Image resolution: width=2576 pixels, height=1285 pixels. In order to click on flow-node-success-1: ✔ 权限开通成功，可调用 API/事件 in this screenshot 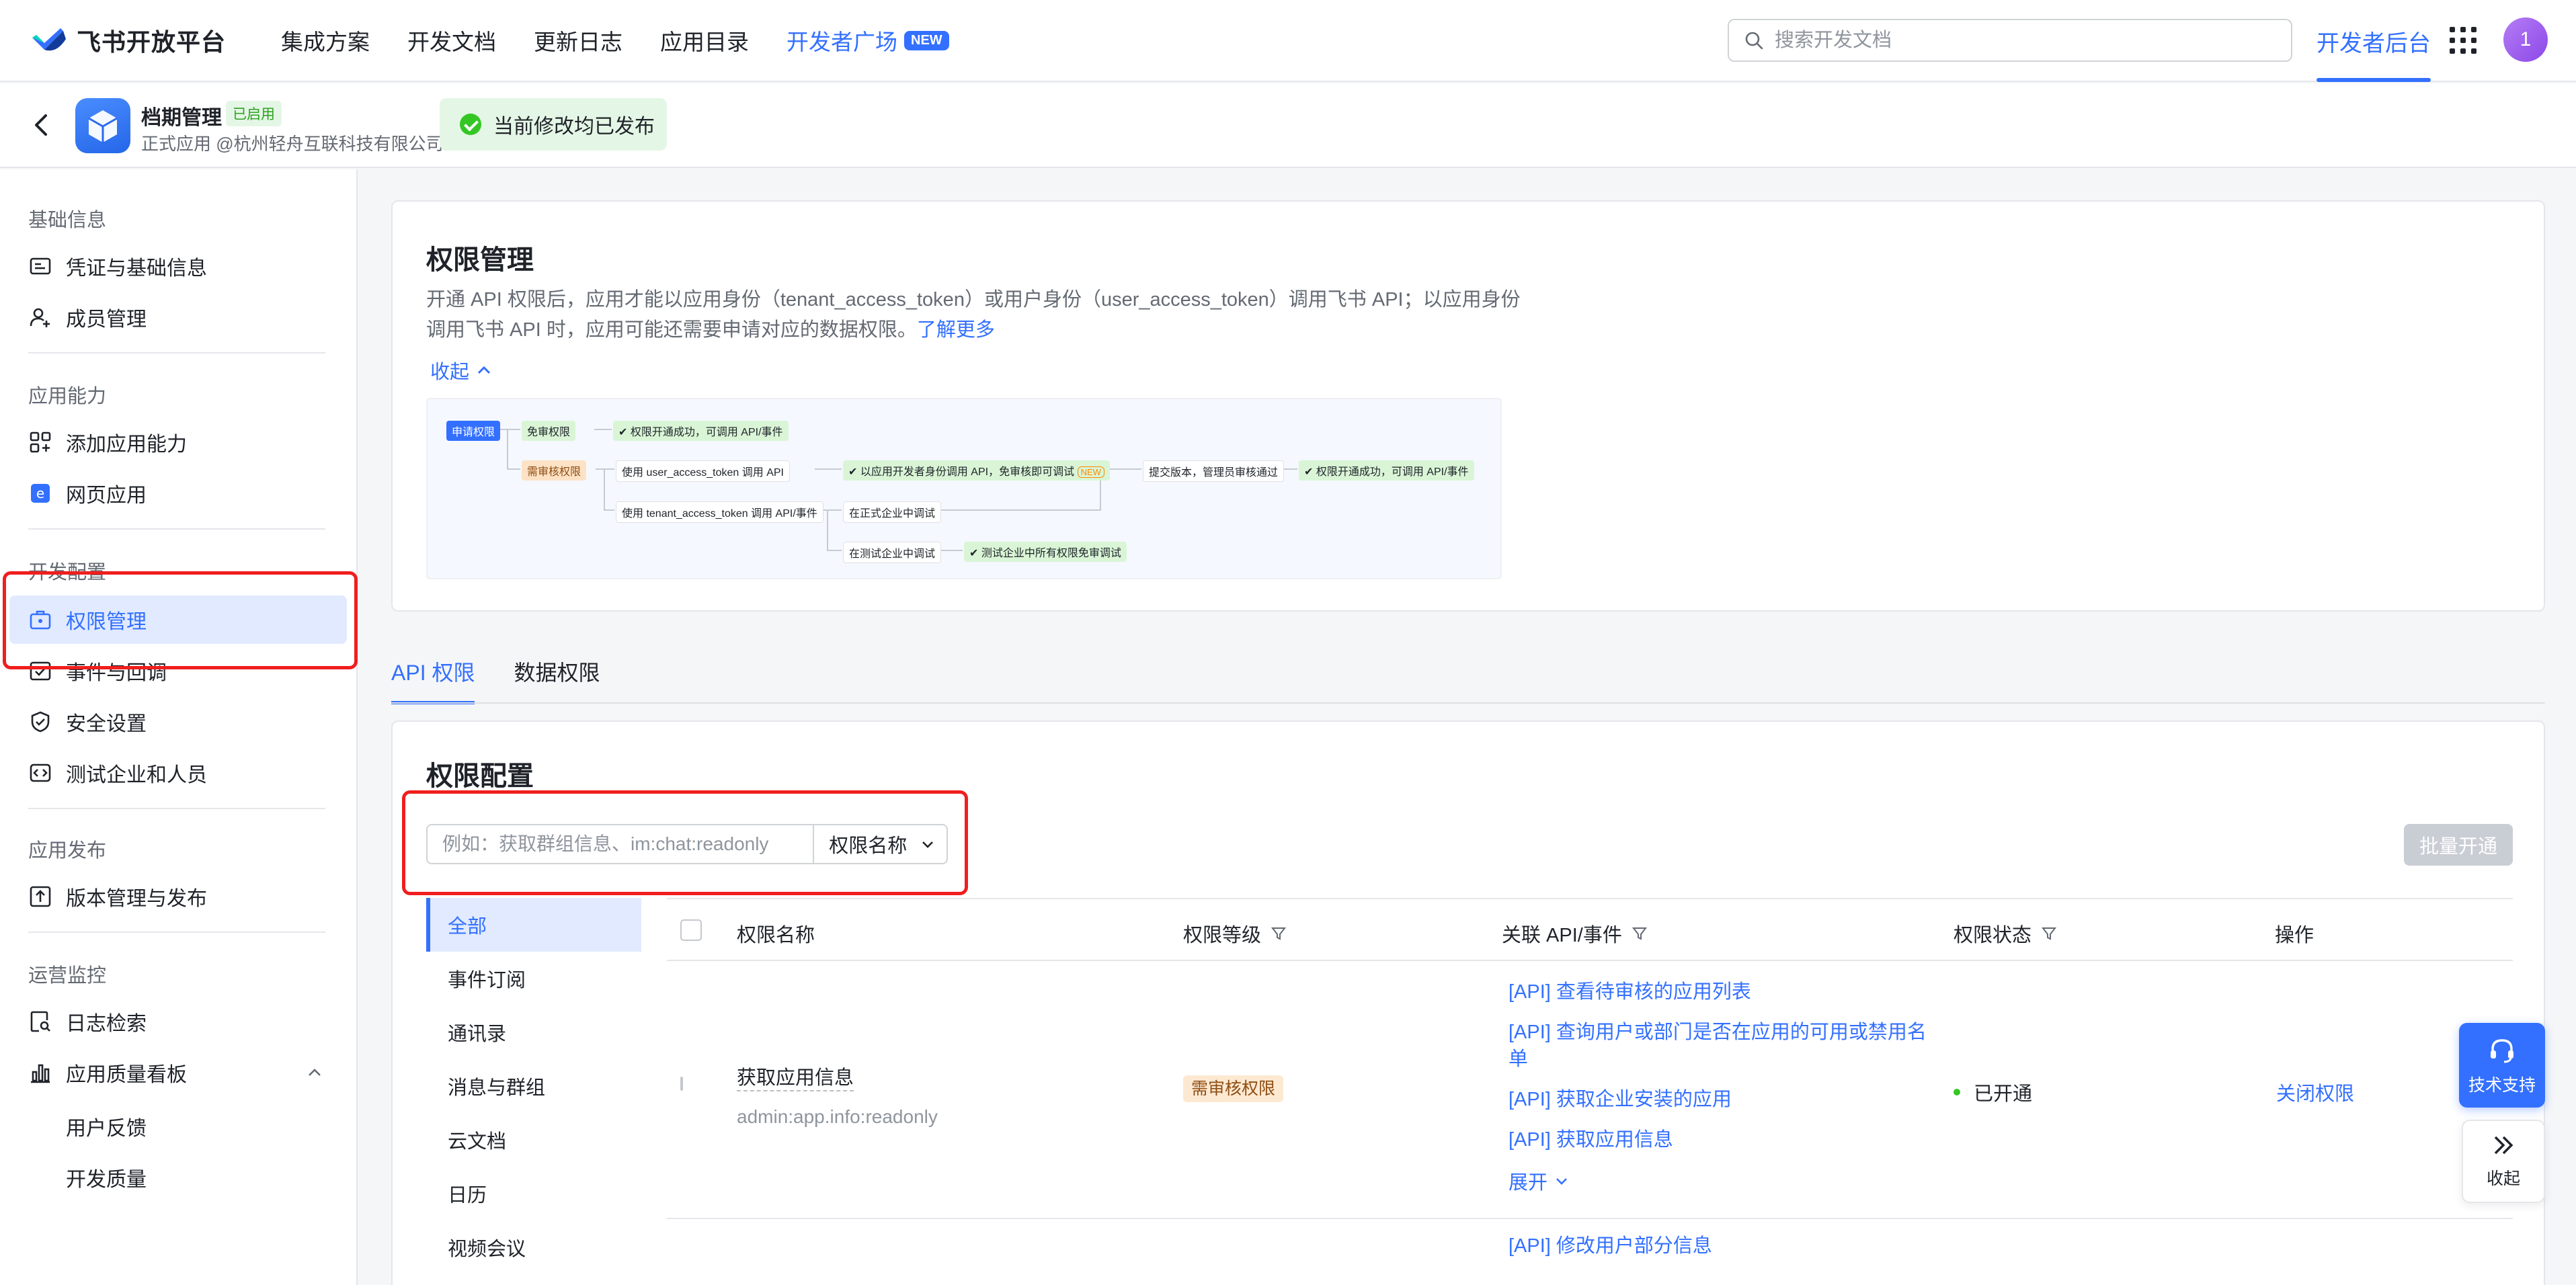, I will do `click(701, 431)`.